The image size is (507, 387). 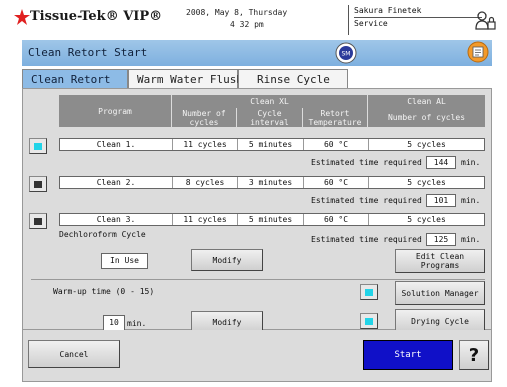 I want to click on time-text: 4 32 pm, so click(x=247, y=24).